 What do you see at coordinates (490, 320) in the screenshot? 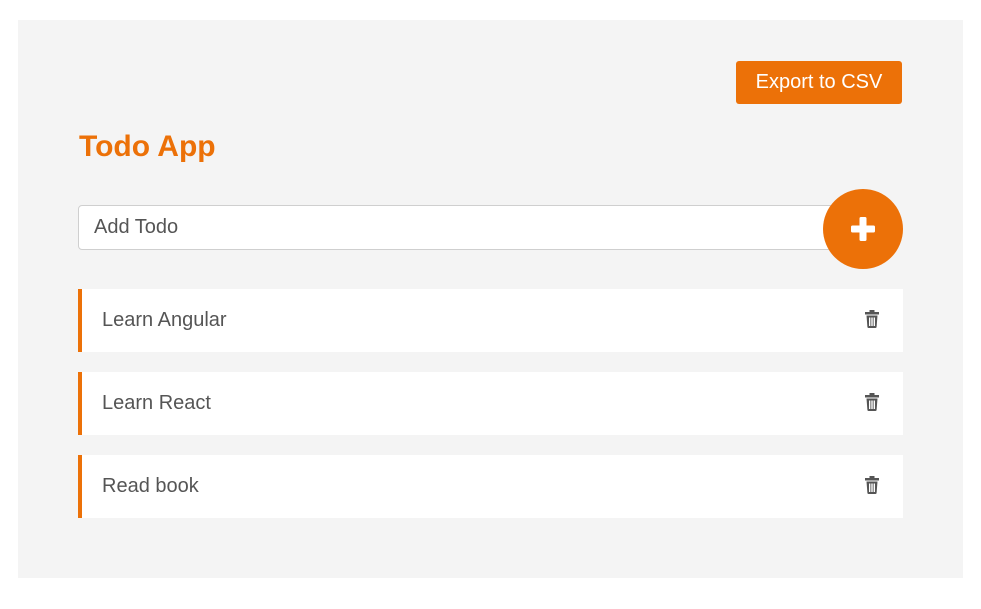
I see `todo-item: Learn Angular` at bounding box center [490, 320].